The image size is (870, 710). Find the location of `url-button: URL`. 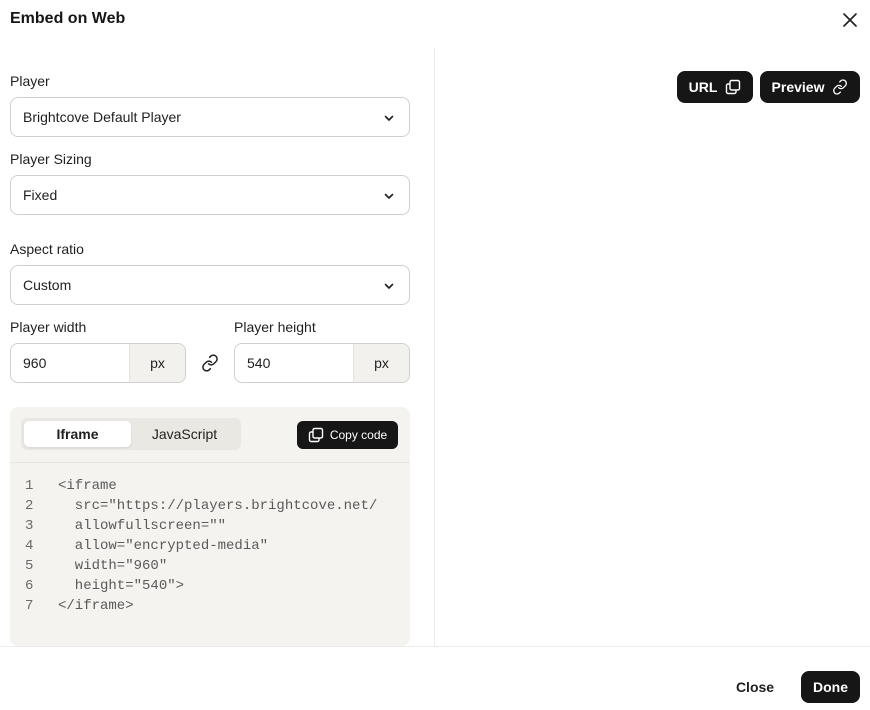

url-button: URL is located at coordinates (715, 87).